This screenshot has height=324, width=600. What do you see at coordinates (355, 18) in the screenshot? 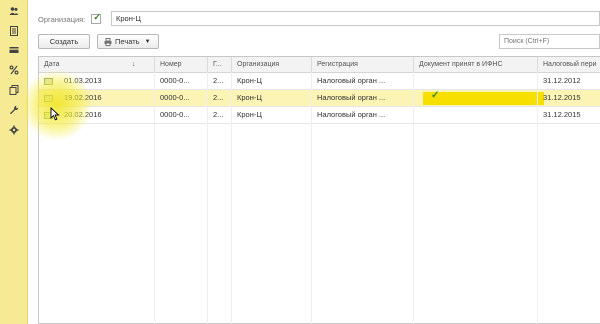
I see `organization-field: Крон-Ц` at bounding box center [355, 18].